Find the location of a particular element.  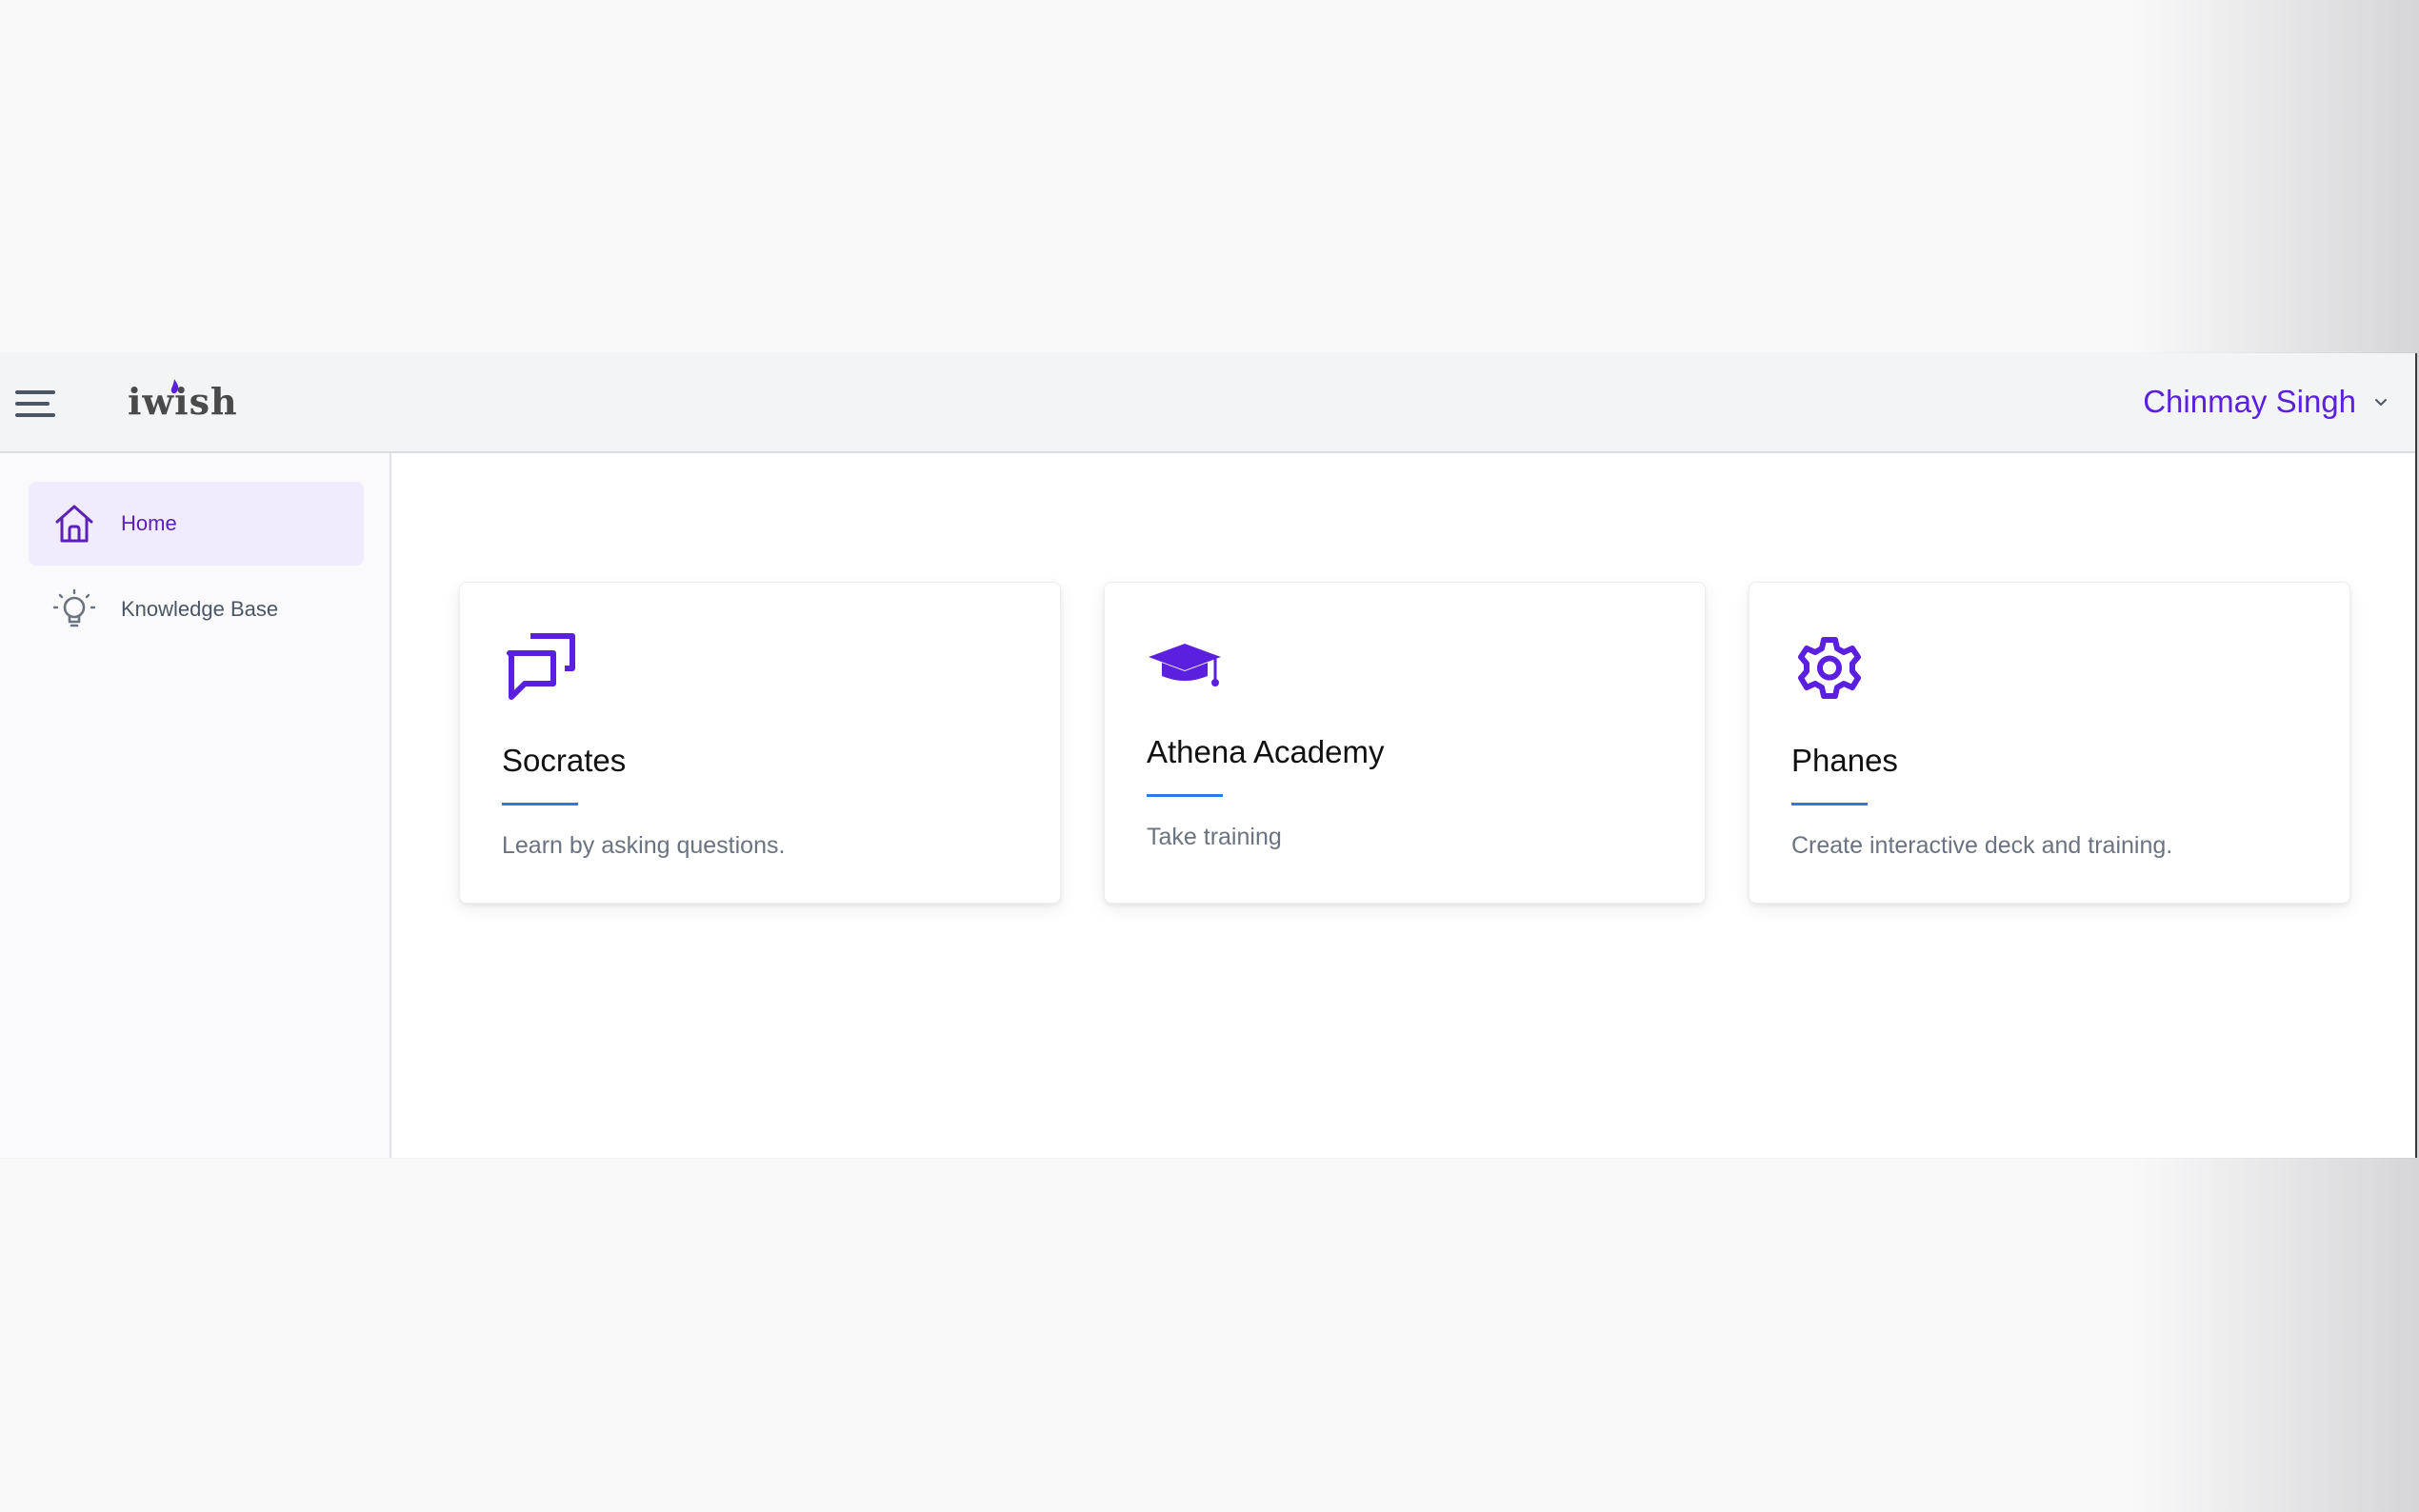

card-title: Phanes is located at coordinates (1844, 760).